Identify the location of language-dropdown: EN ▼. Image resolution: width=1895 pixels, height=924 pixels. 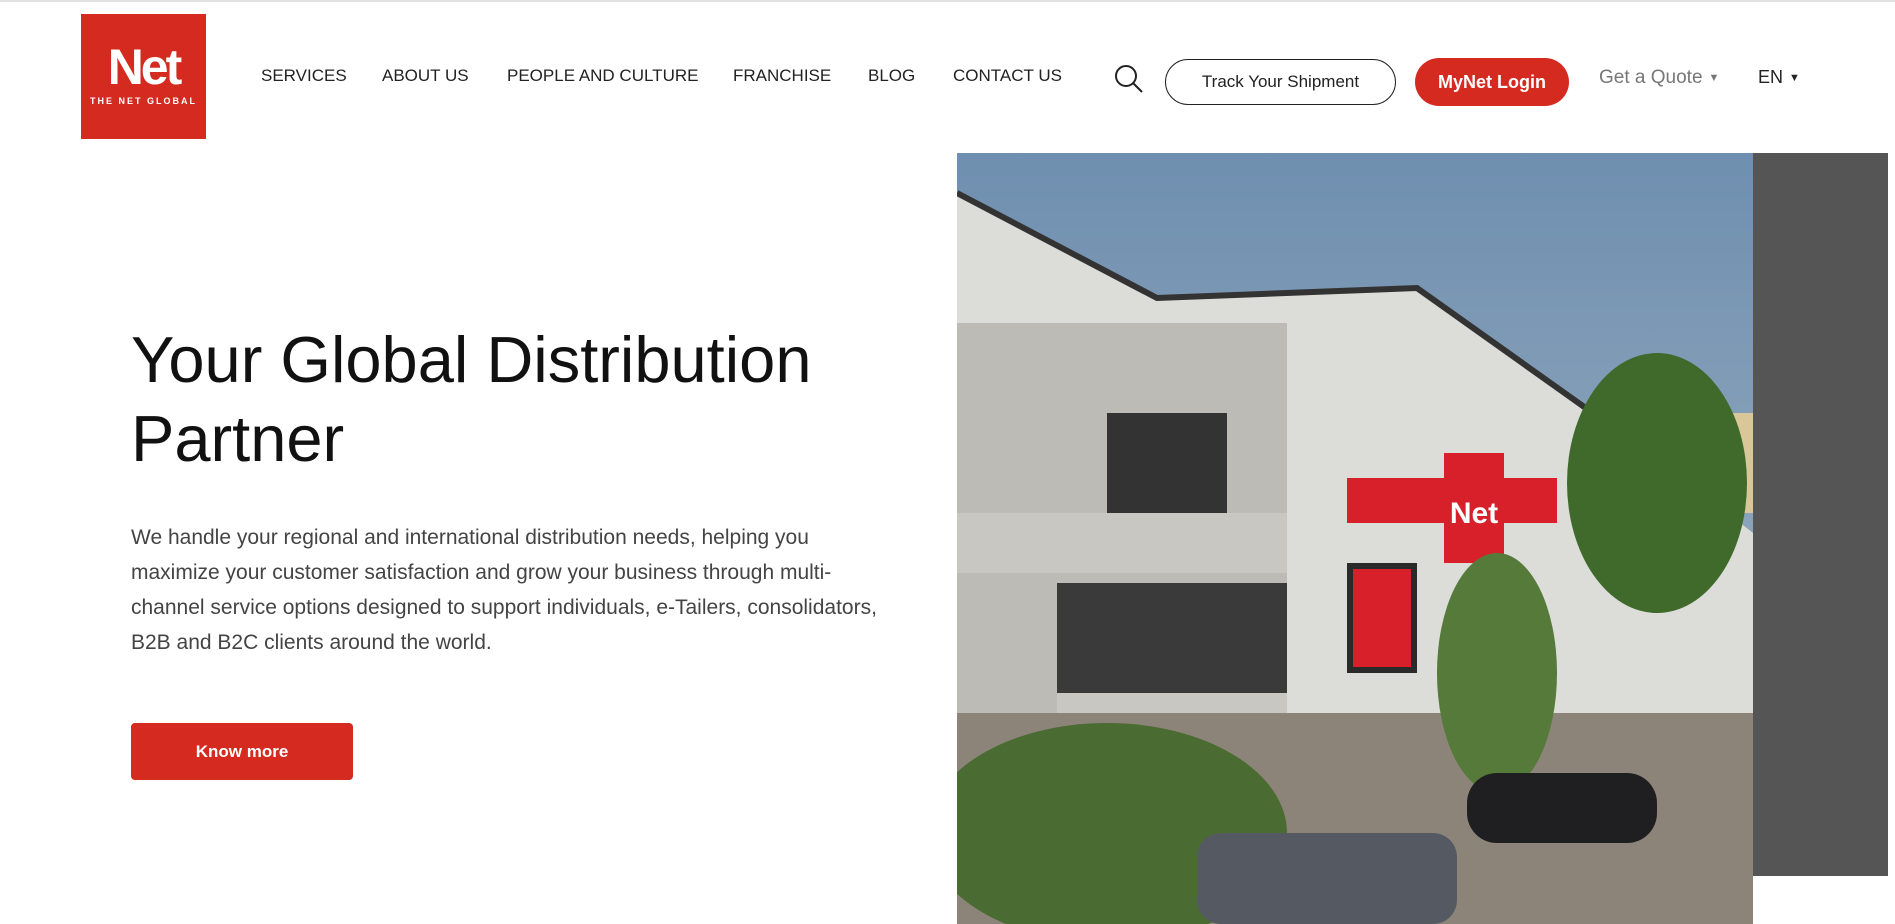
(1779, 77).